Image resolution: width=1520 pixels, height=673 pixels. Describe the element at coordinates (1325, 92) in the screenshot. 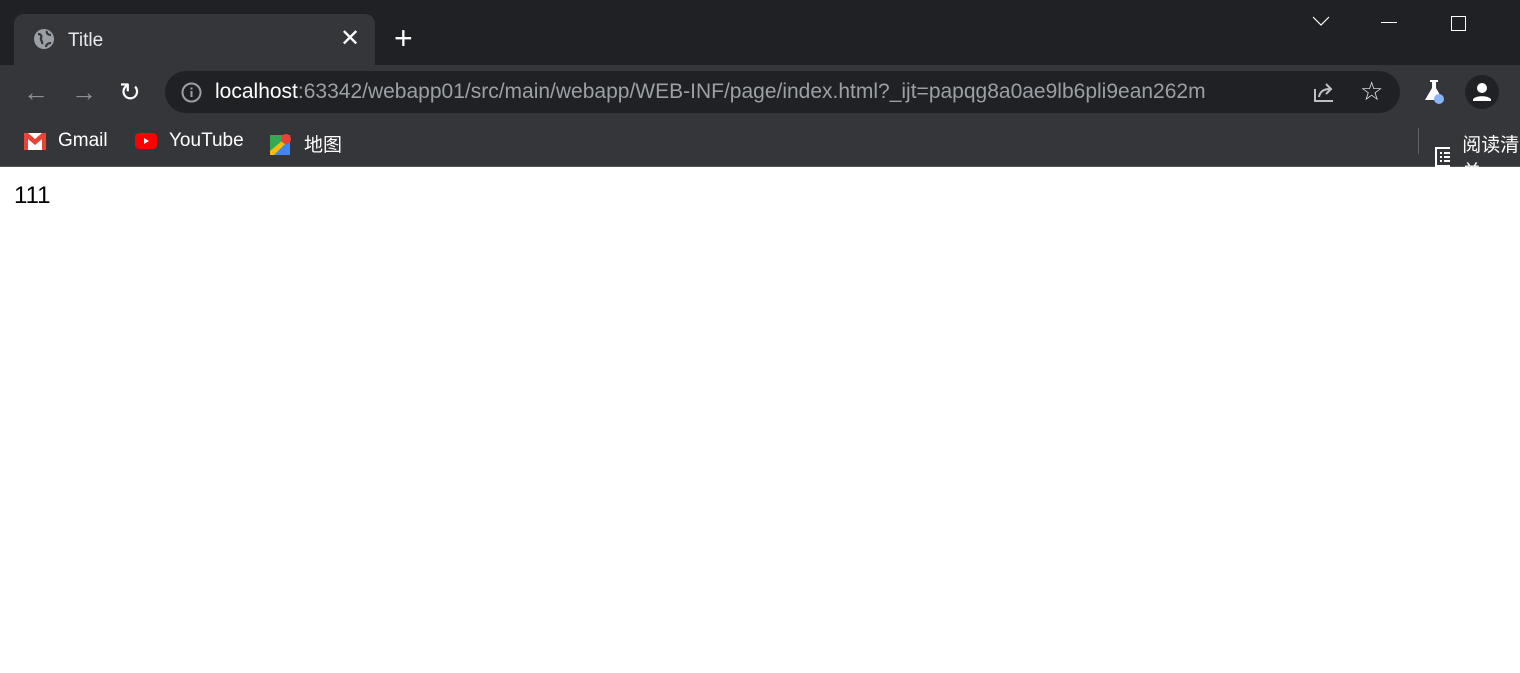

I see `share-icon` at that location.